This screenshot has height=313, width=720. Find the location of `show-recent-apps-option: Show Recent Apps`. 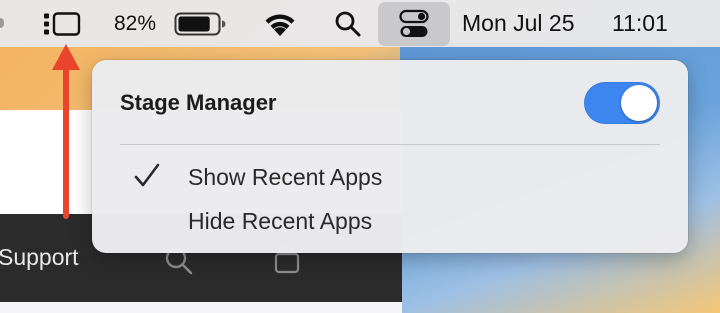

show-recent-apps-option: Show Recent Apps is located at coordinates (390, 180).